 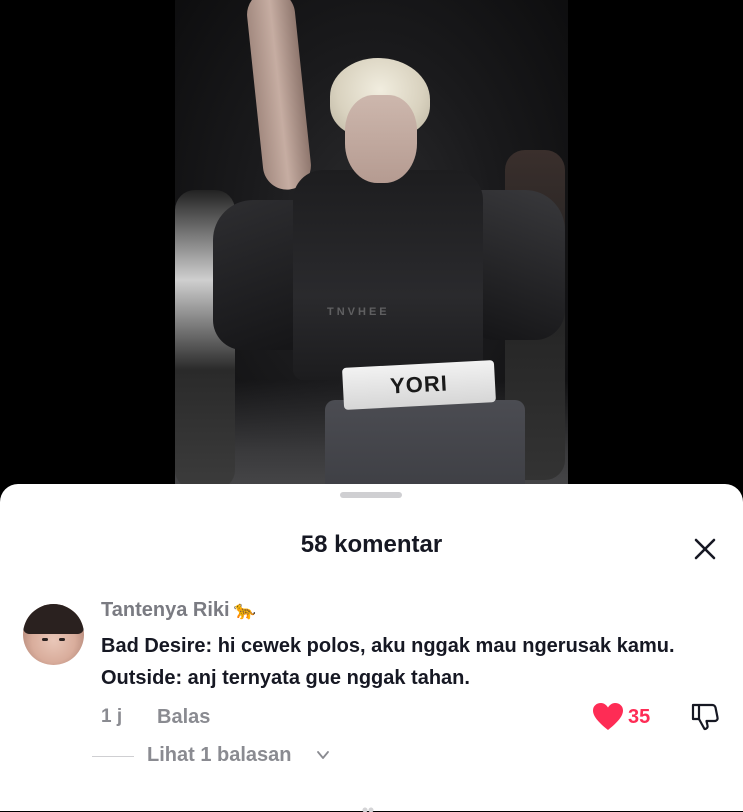 I want to click on comment-timestamp: 1 j, so click(x=111, y=717).